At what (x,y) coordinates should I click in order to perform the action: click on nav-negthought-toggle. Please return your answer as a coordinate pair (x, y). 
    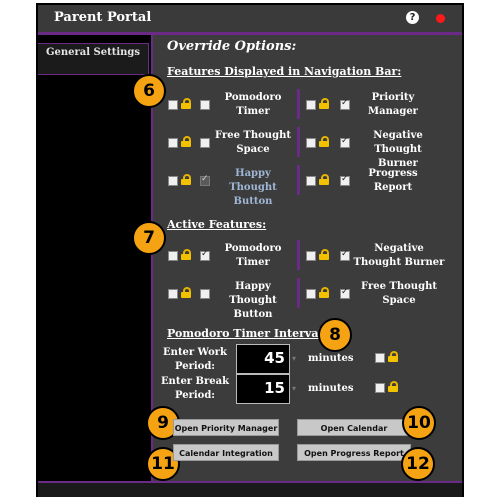
    Looking at the image, I should click on (345, 142).